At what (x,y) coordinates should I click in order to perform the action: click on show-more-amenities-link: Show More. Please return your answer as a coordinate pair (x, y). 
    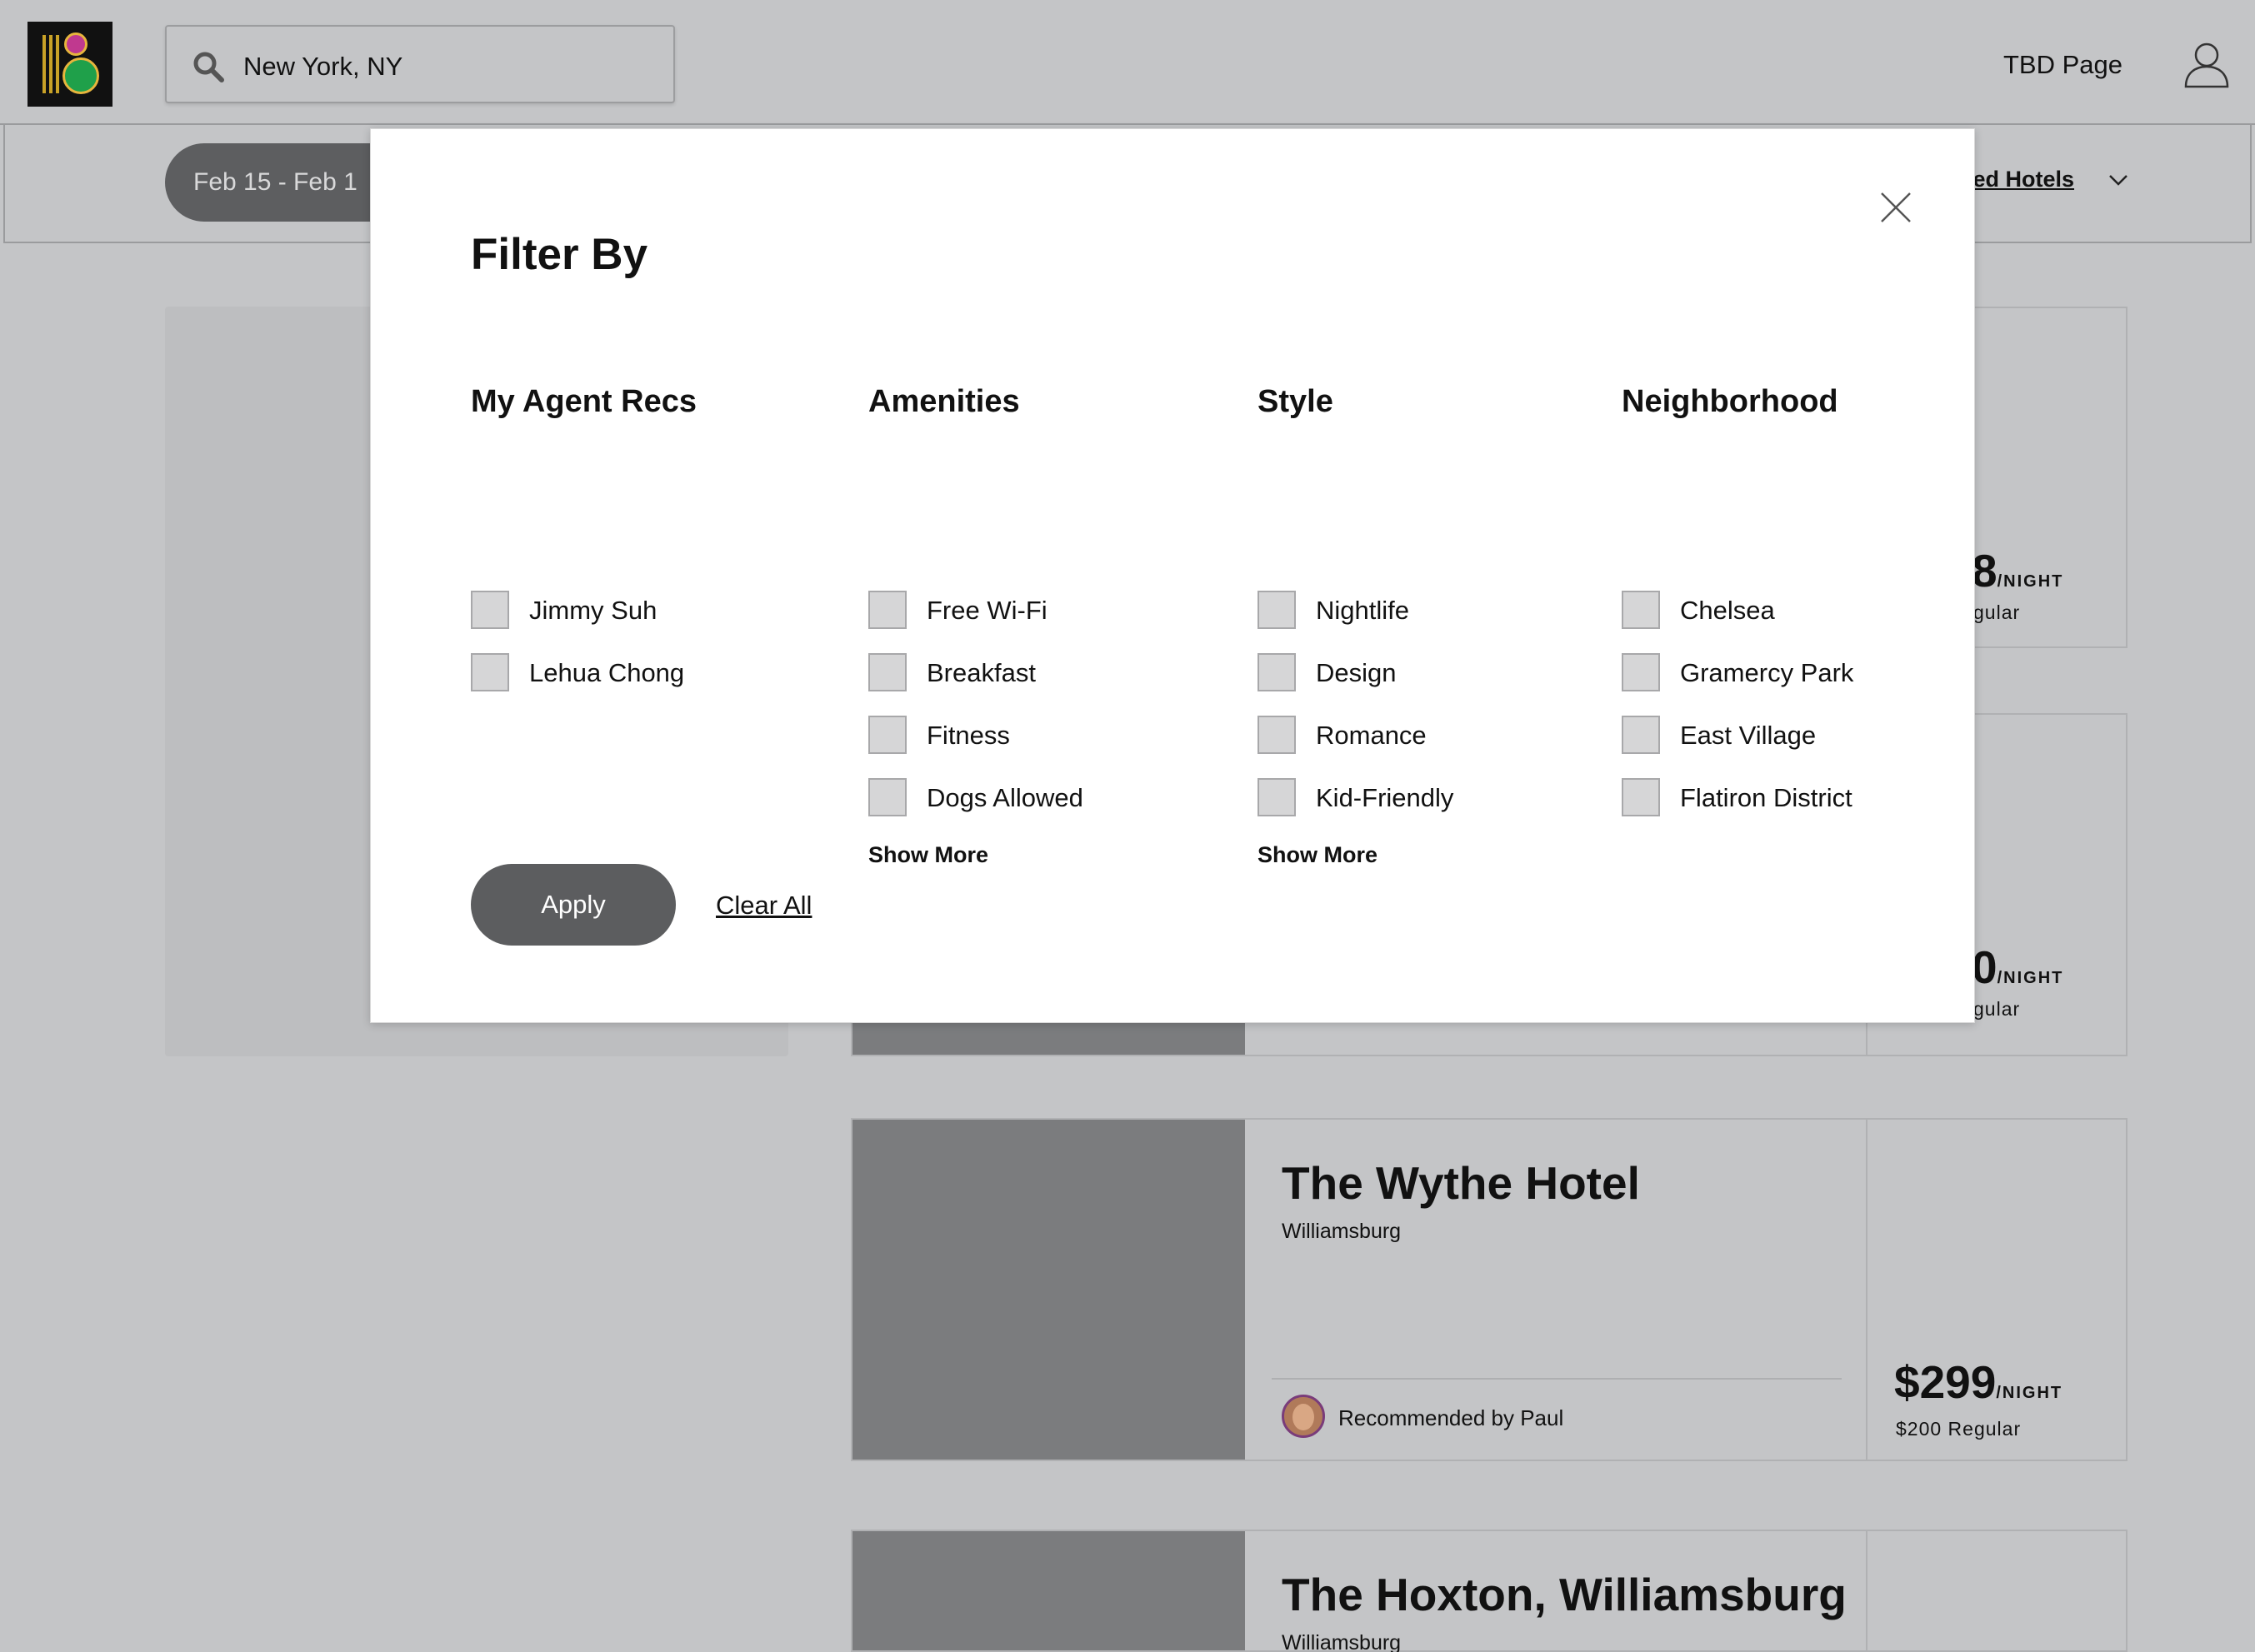
    Looking at the image, I should click on (928, 855).